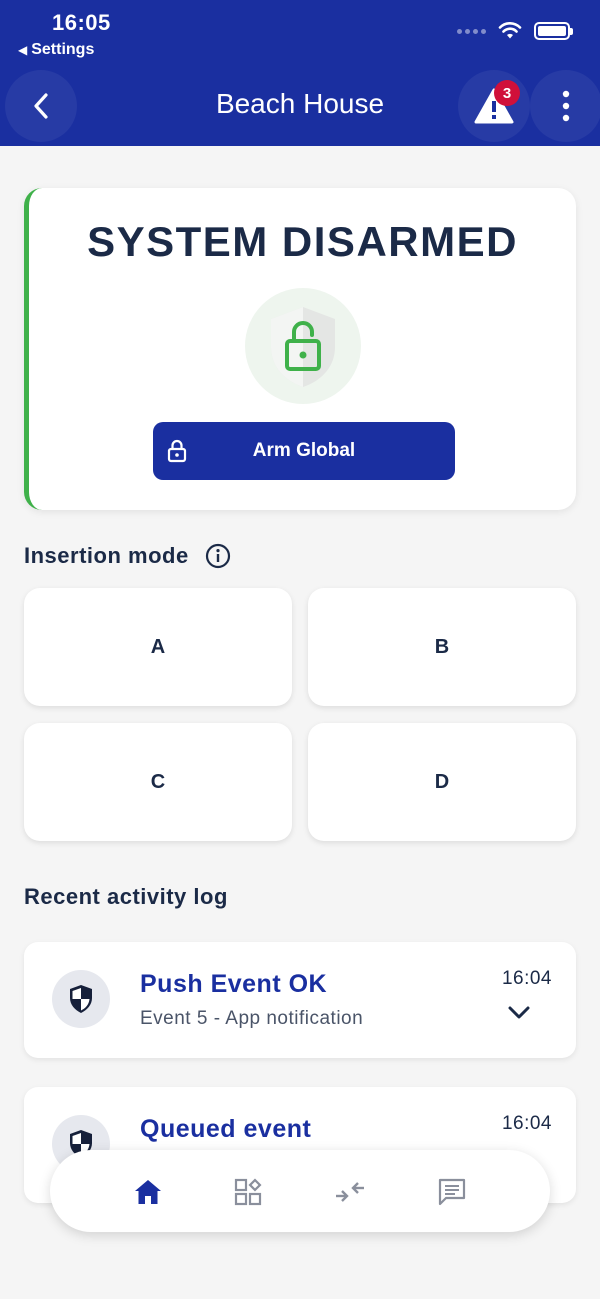  What do you see at coordinates (177, 451) in the screenshot?
I see `lock-icon` at bounding box center [177, 451].